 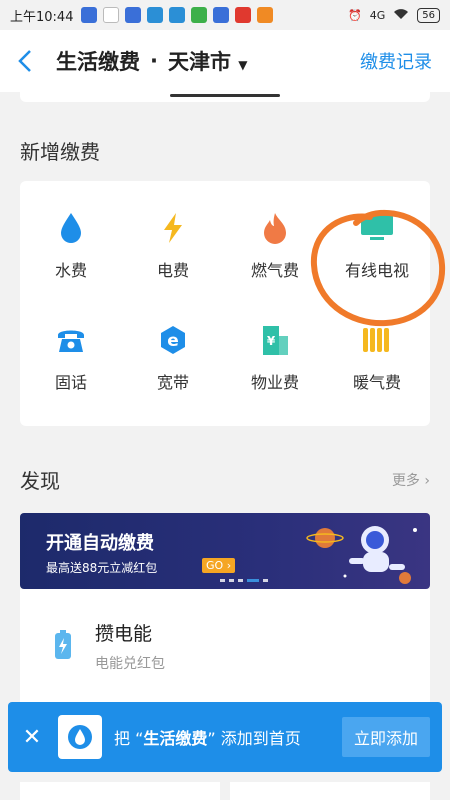 What do you see at coordinates (199, 62) in the screenshot?
I see `city-label: 天津市` at bounding box center [199, 62].